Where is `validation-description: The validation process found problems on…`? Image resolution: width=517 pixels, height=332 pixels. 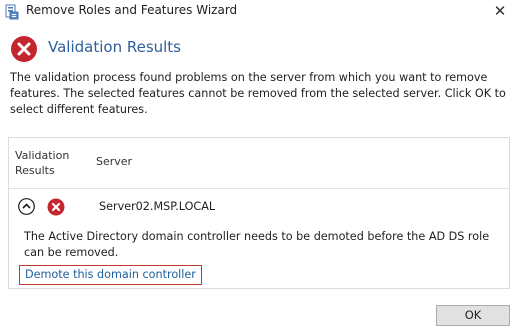 validation-description: The validation process found problems on… is located at coordinates (258, 93).